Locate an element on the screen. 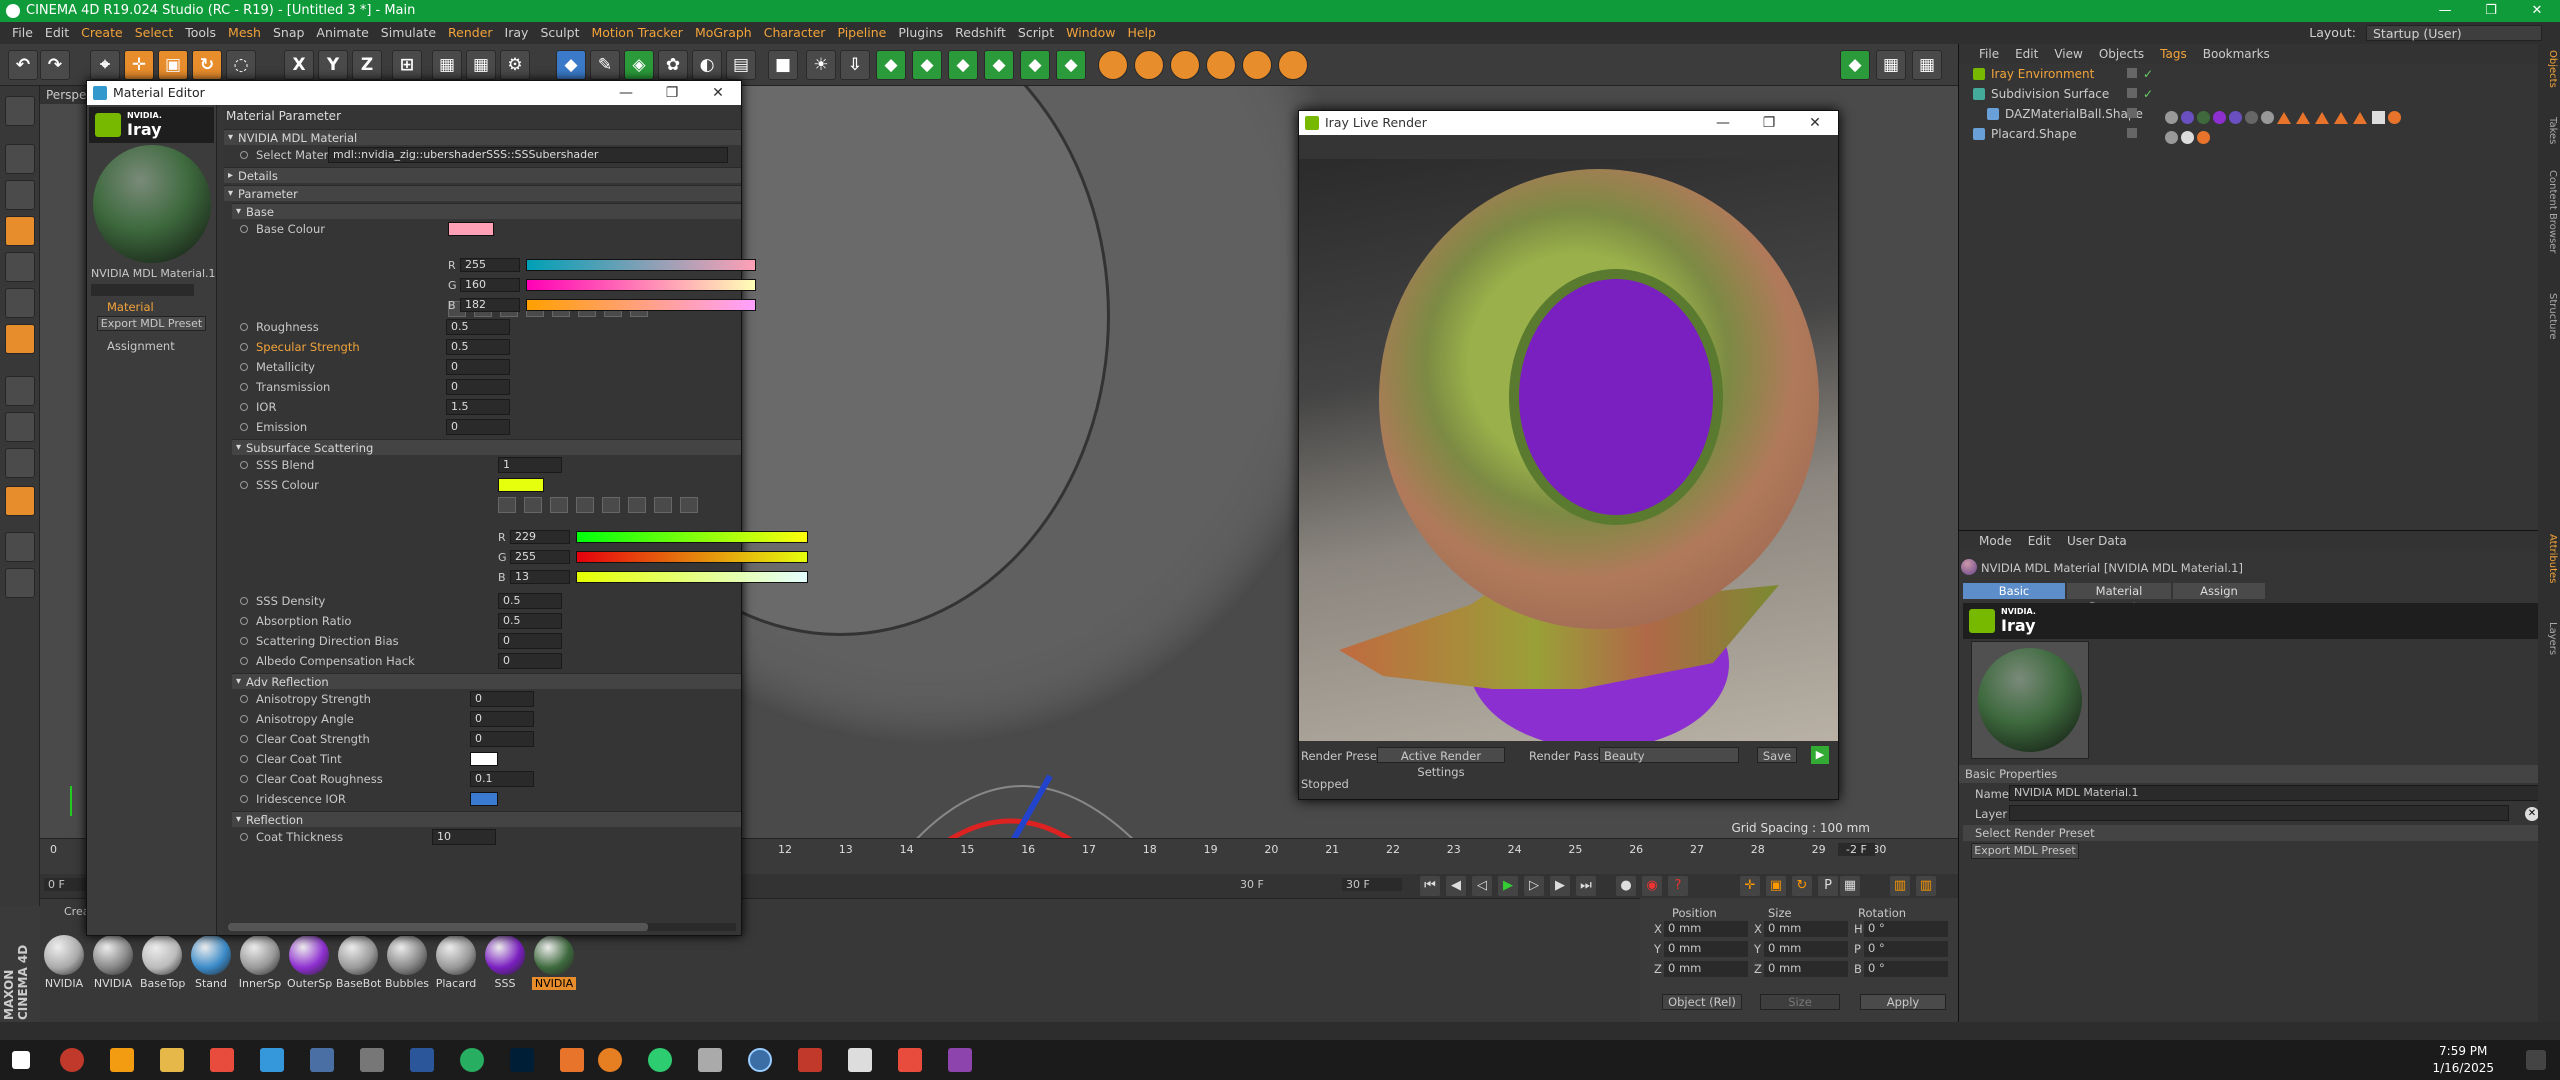  enabled-check-icon: ✓ is located at coordinates (2148, 94).